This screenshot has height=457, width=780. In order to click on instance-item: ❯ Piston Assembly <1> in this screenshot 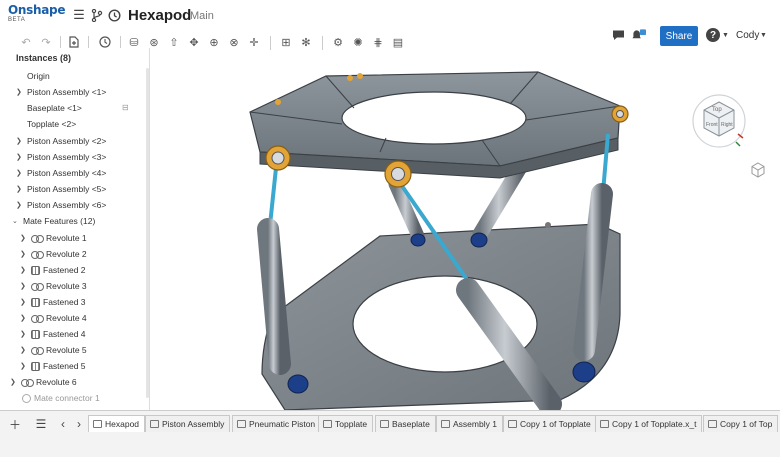, I will do `click(61, 92)`.